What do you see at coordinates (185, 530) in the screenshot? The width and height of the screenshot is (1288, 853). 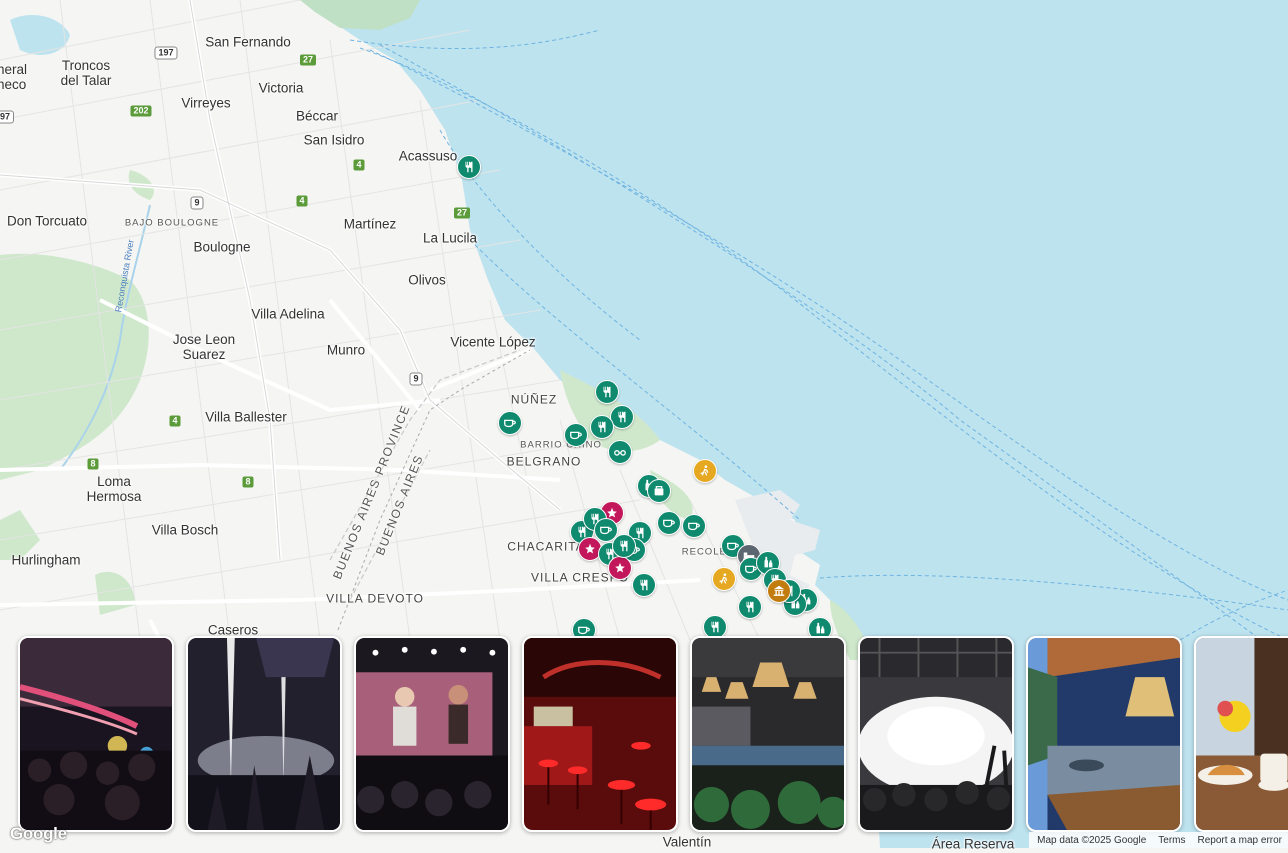 I see `place-label: Villa Bosch` at bounding box center [185, 530].